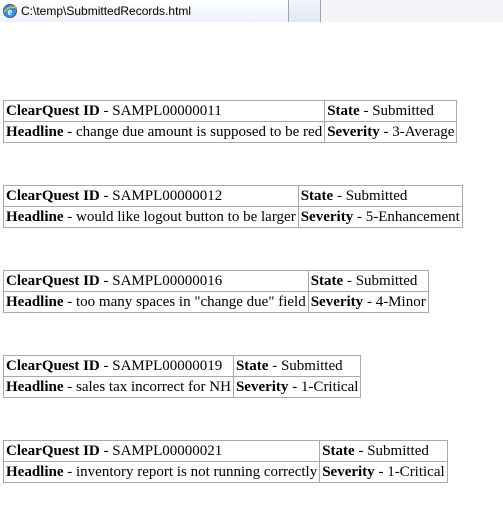 The image size is (503, 505). What do you see at coordinates (167, 451) in the screenshot?
I see `id-value: SAMPL00000021` at bounding box center [167, 451].